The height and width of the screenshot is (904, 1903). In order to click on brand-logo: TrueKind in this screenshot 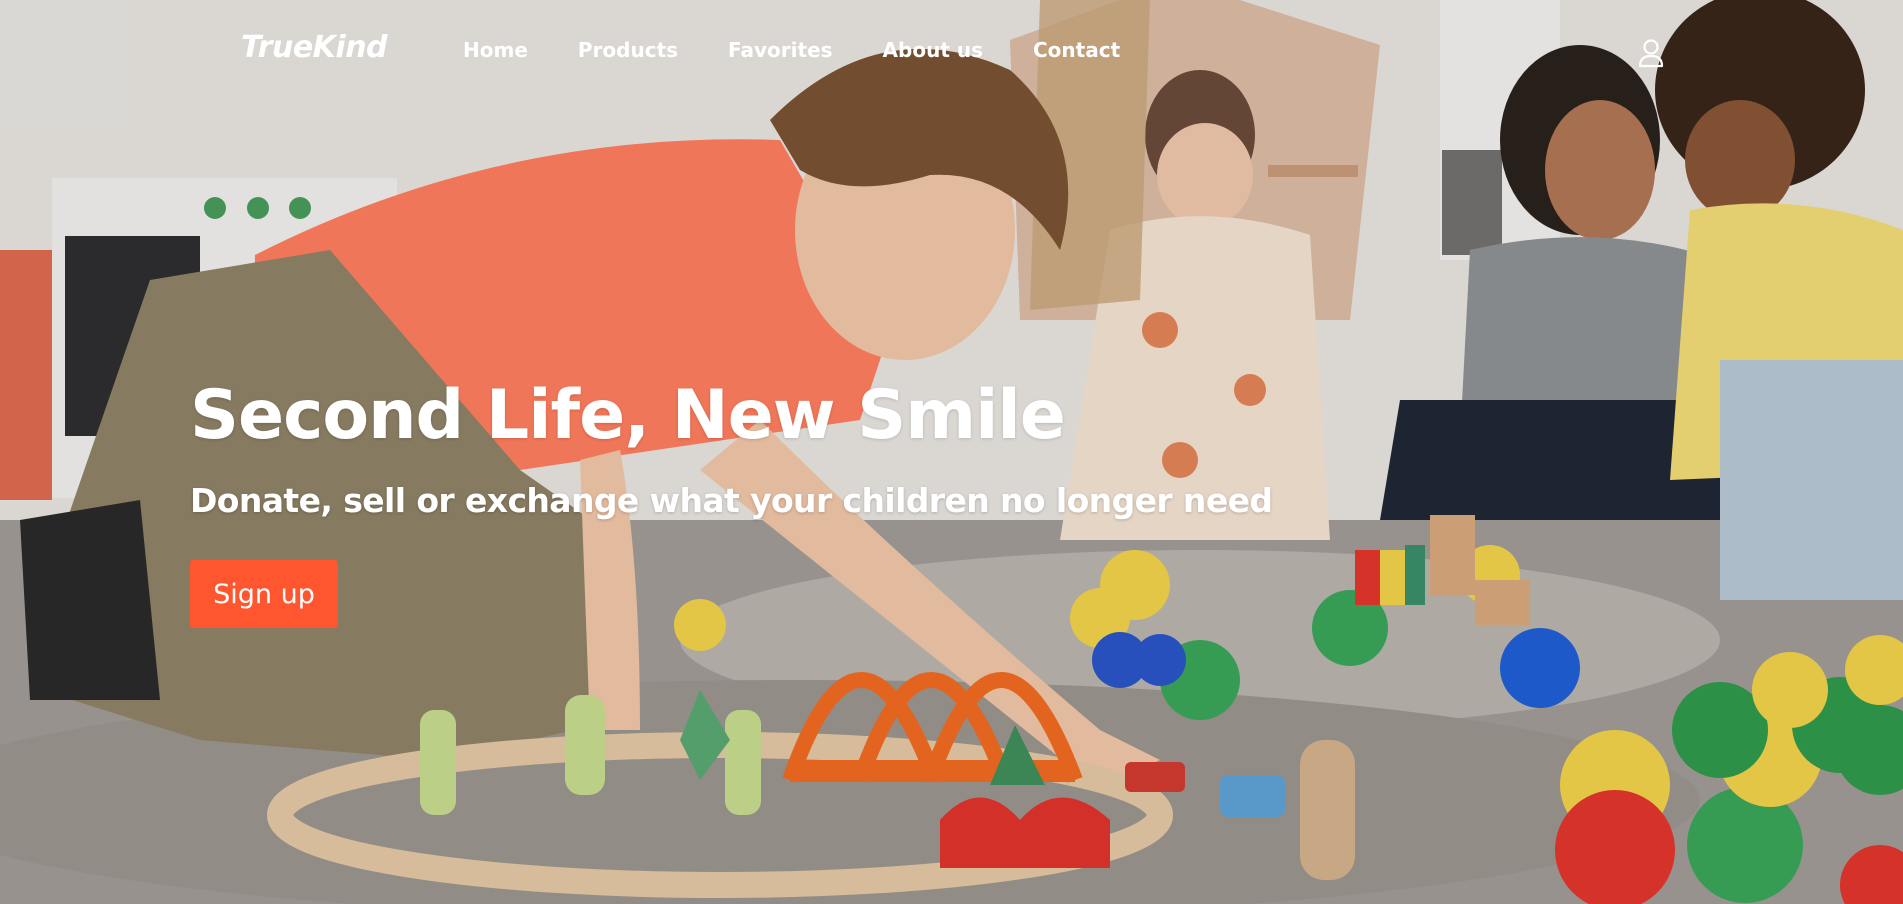, I will do `click(314, 47)`.